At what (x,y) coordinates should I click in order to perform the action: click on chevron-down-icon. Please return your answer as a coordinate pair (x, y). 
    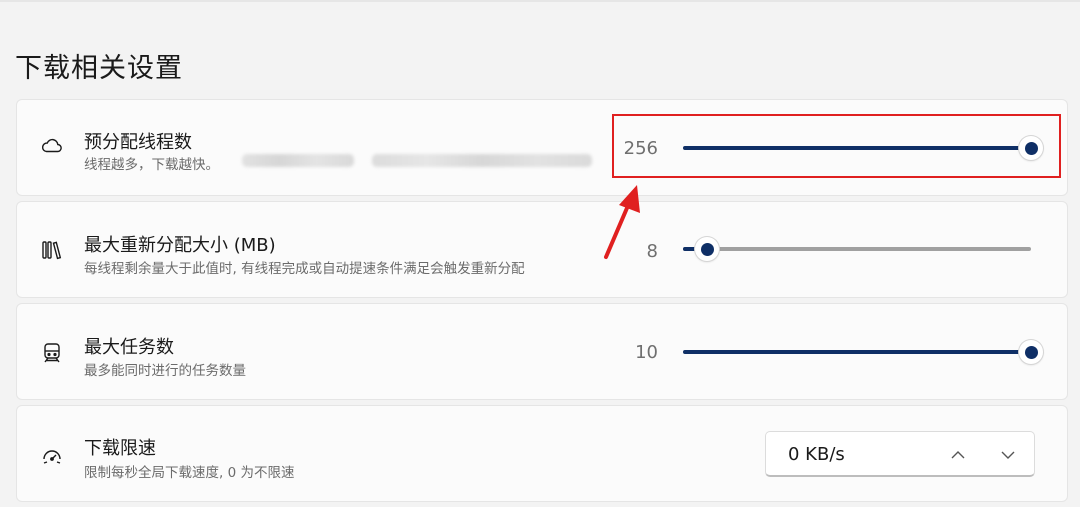
    Looking at the image, I should click on (1008, 455).